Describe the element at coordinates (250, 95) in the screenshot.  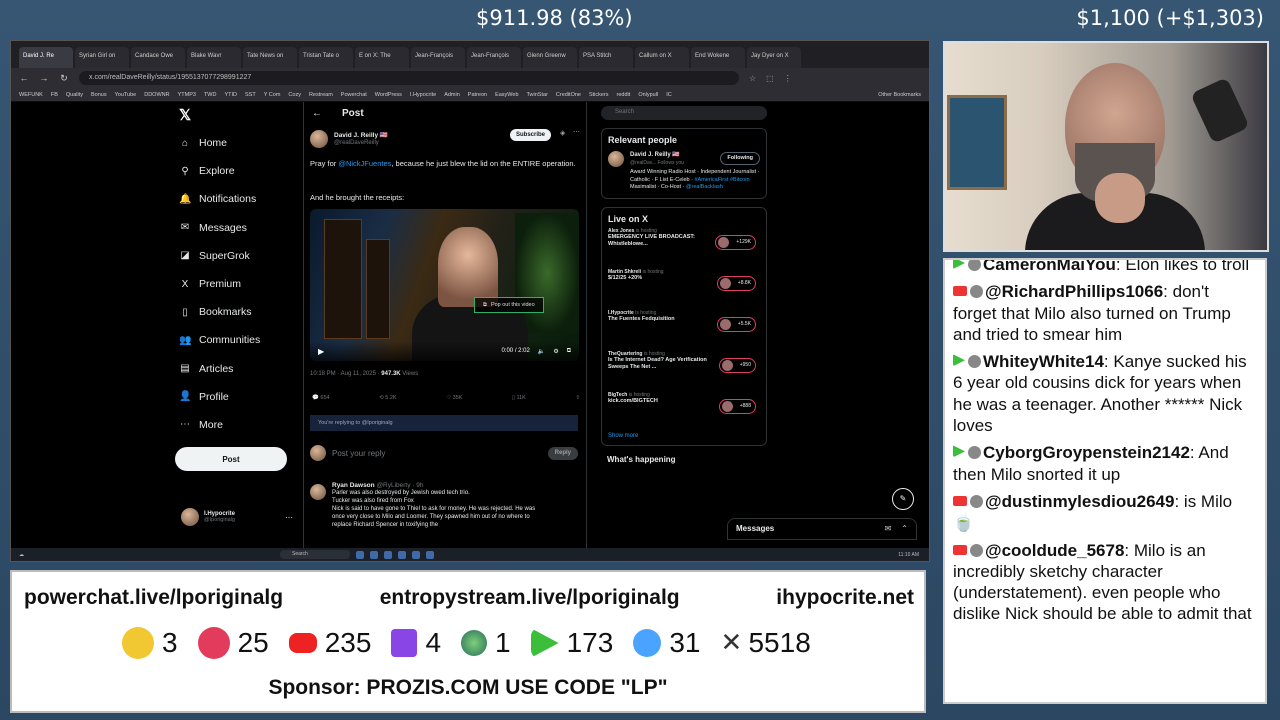
I see `bookmark-item: SST` at that location.